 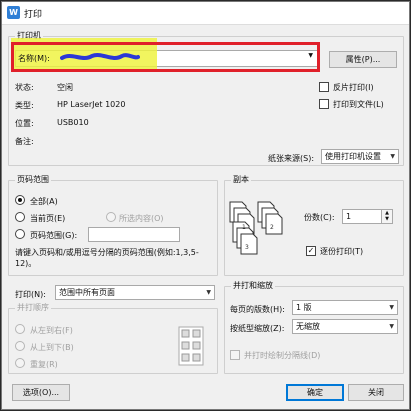 What do you see at coordinates (91, 104) in the screenshot?
I see `type-value: HP LaserJet 1020` at bounding box center [91, 104].